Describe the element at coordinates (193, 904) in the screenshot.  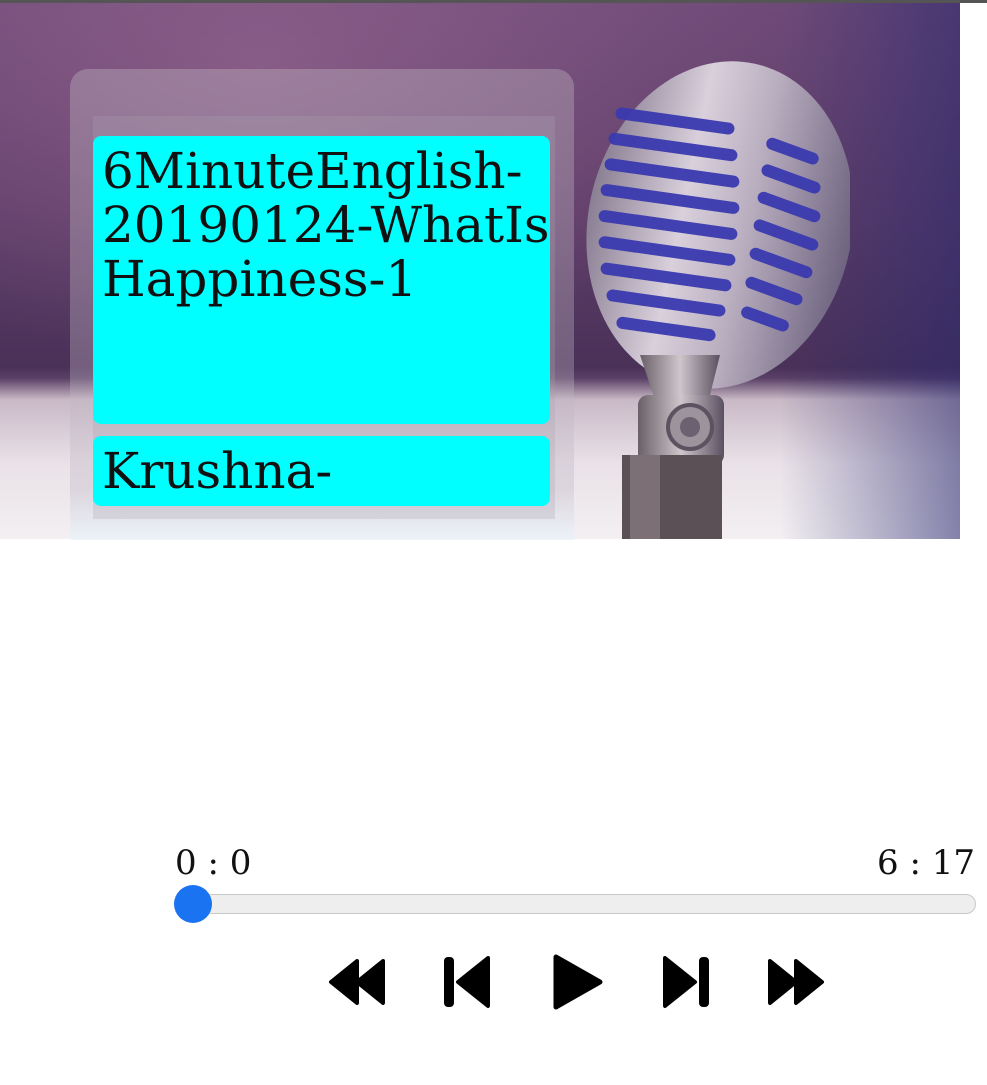
I see `seek-thumb` at that location.